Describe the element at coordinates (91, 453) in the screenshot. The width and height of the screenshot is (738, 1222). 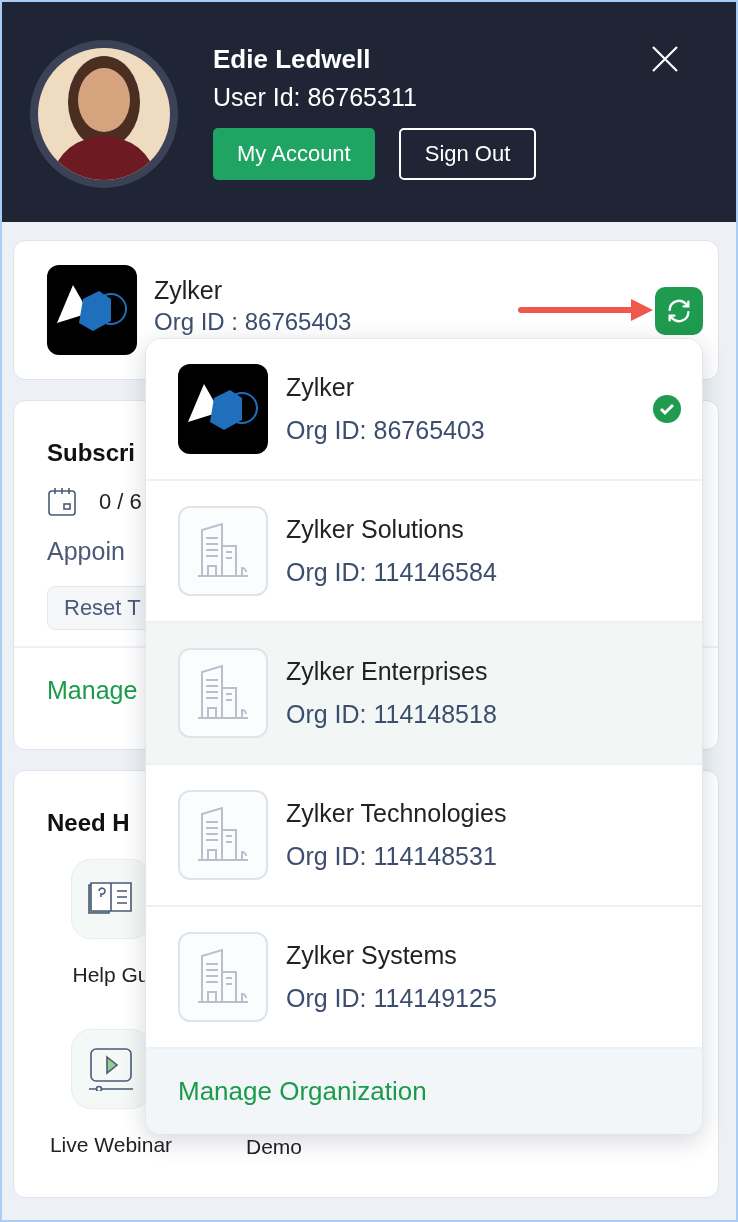
I see `section-title: Subscri` at that location.